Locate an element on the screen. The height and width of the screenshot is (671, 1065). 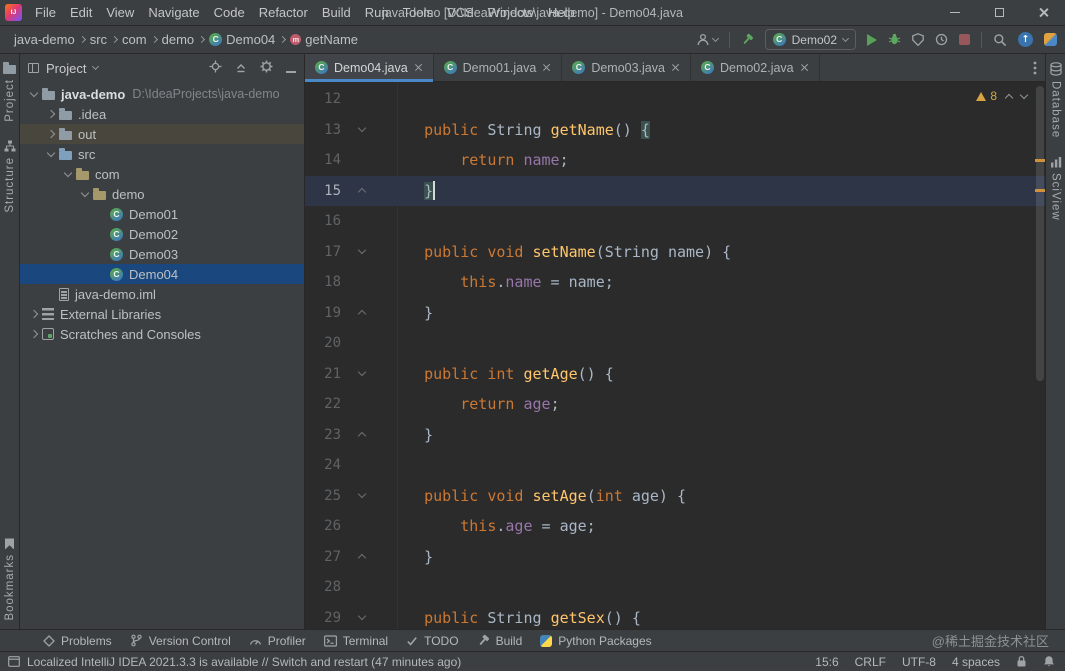
breadcrumb-item-java-demo: java-demo is located at coordinates (44, 39).